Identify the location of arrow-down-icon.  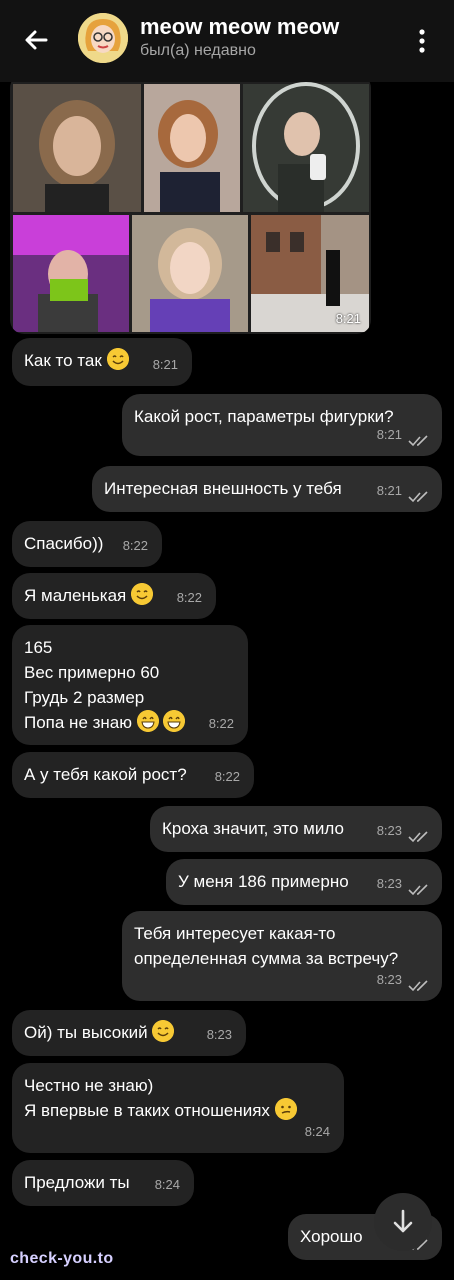
(403, 1221).